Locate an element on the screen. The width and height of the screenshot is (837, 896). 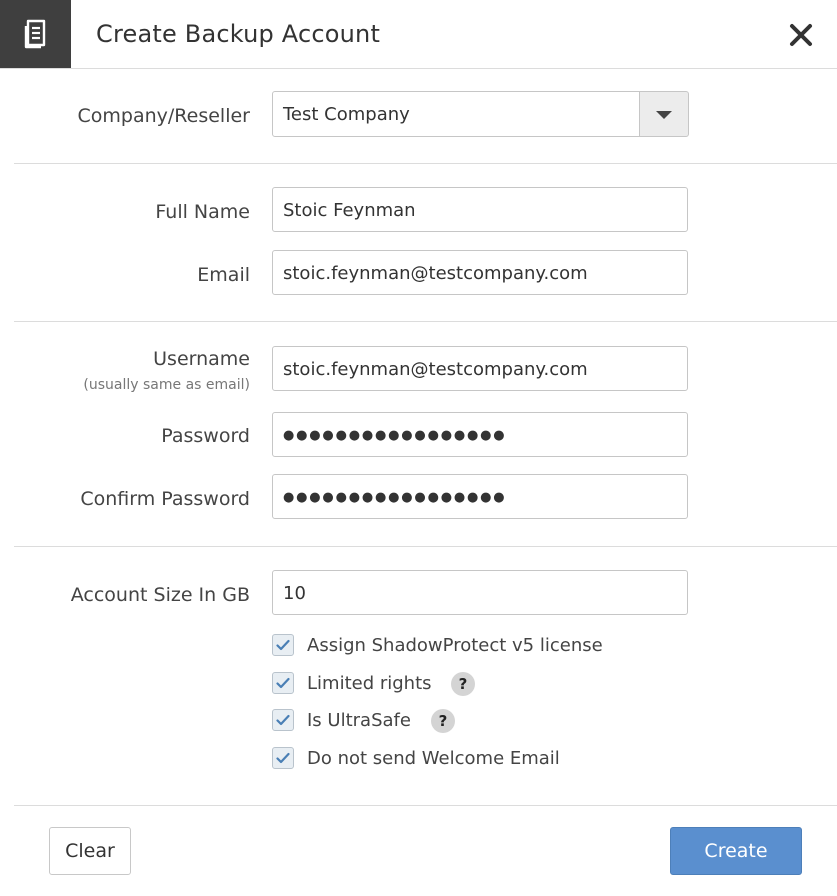
account-size-input: 10 is located at coordinates (480, 592).